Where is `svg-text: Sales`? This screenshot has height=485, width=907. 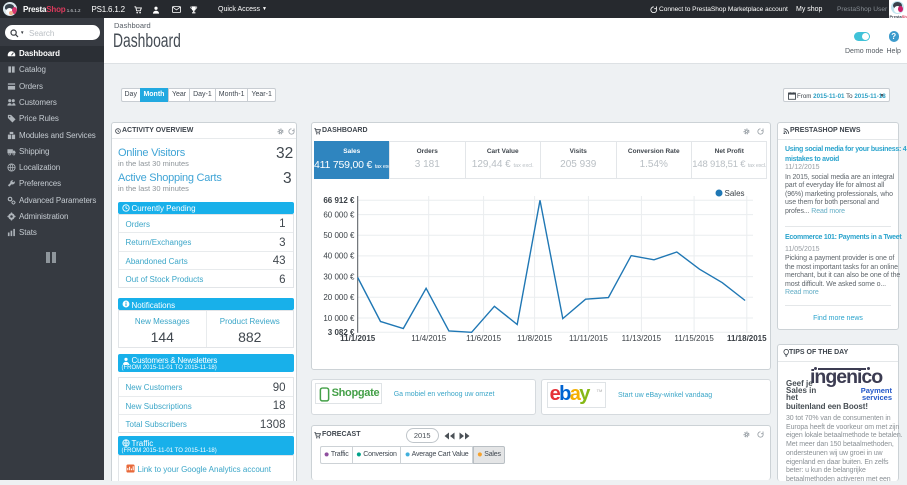
svg-text: Sales is located at coordinates (735, 193).